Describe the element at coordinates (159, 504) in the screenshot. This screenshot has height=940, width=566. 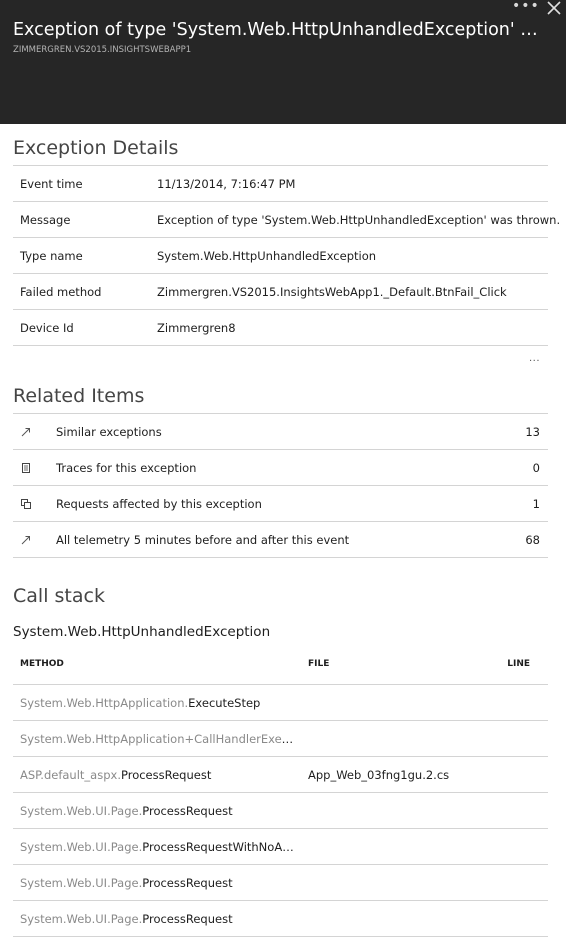
I see `related-item-label: Requests affected by this exception` at that location.